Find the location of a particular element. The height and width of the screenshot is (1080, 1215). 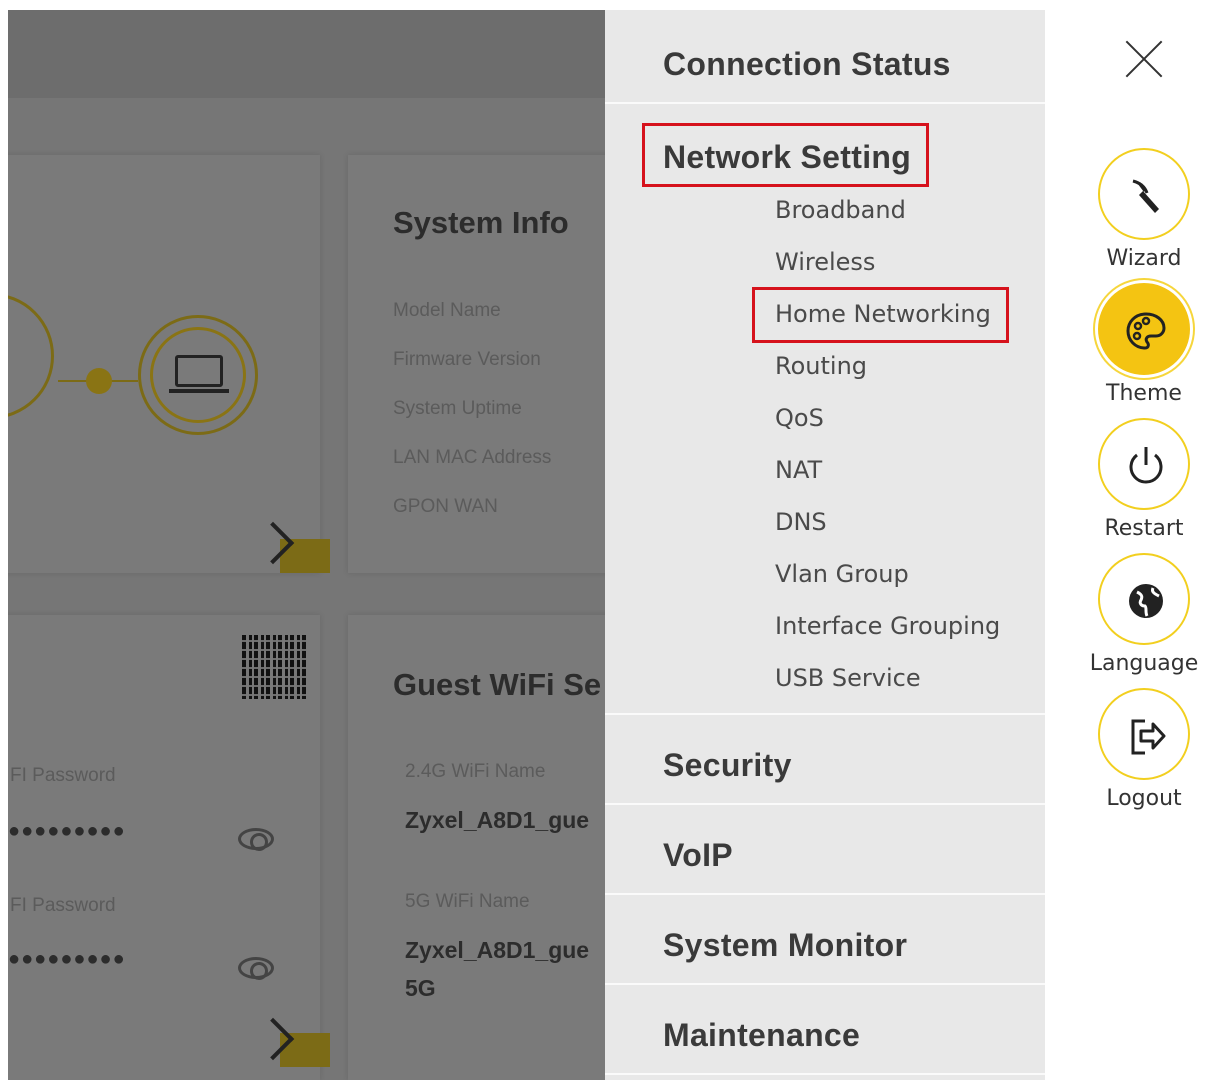

wifi-password-value: ●●●●●●●●● is located at coordinates (67, 831).